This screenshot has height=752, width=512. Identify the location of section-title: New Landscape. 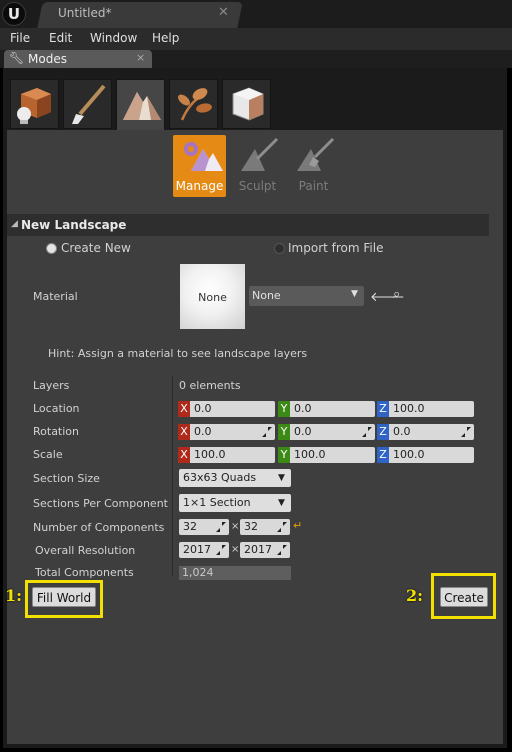
(74, 225).